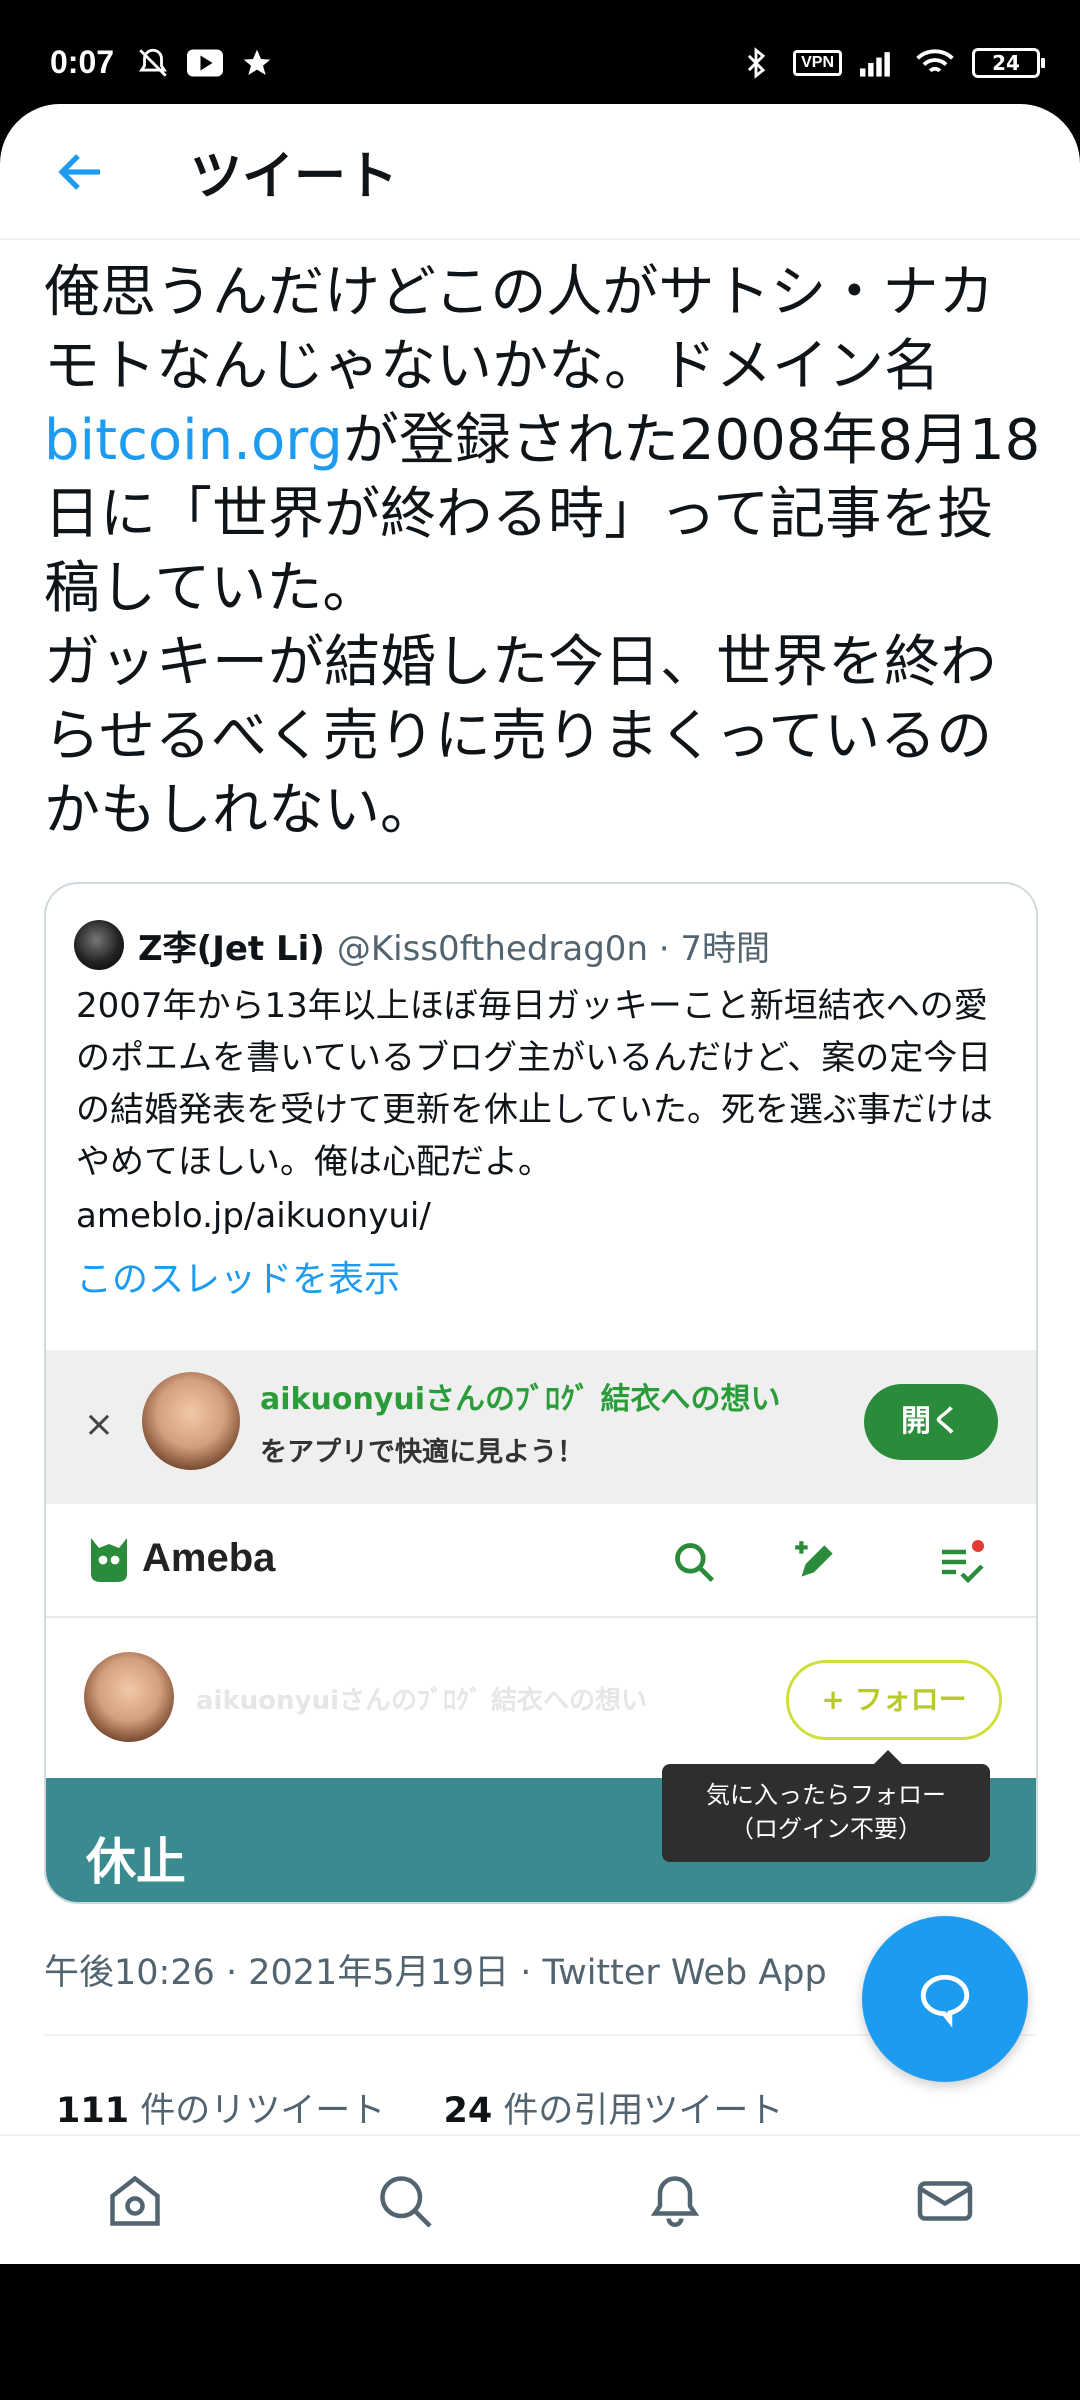 This screenshot has height=2400, width=1080. Describe the element at coordinates (675, 2201) in the screenshot. I see `notifications-icon` at that location.